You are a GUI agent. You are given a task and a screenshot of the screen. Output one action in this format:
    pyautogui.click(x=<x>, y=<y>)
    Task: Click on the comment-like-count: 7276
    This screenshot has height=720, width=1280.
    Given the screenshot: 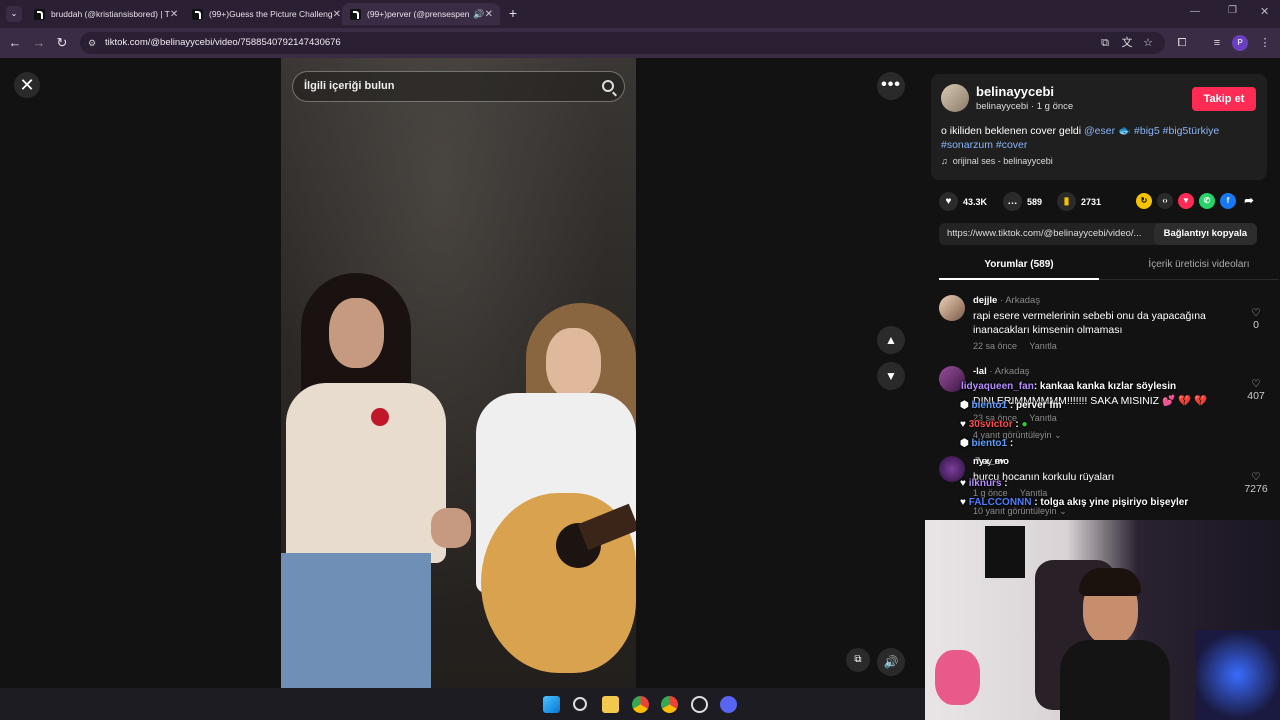 What is the action you would take?
    pyautogui.click(x=1256, y=489)
    